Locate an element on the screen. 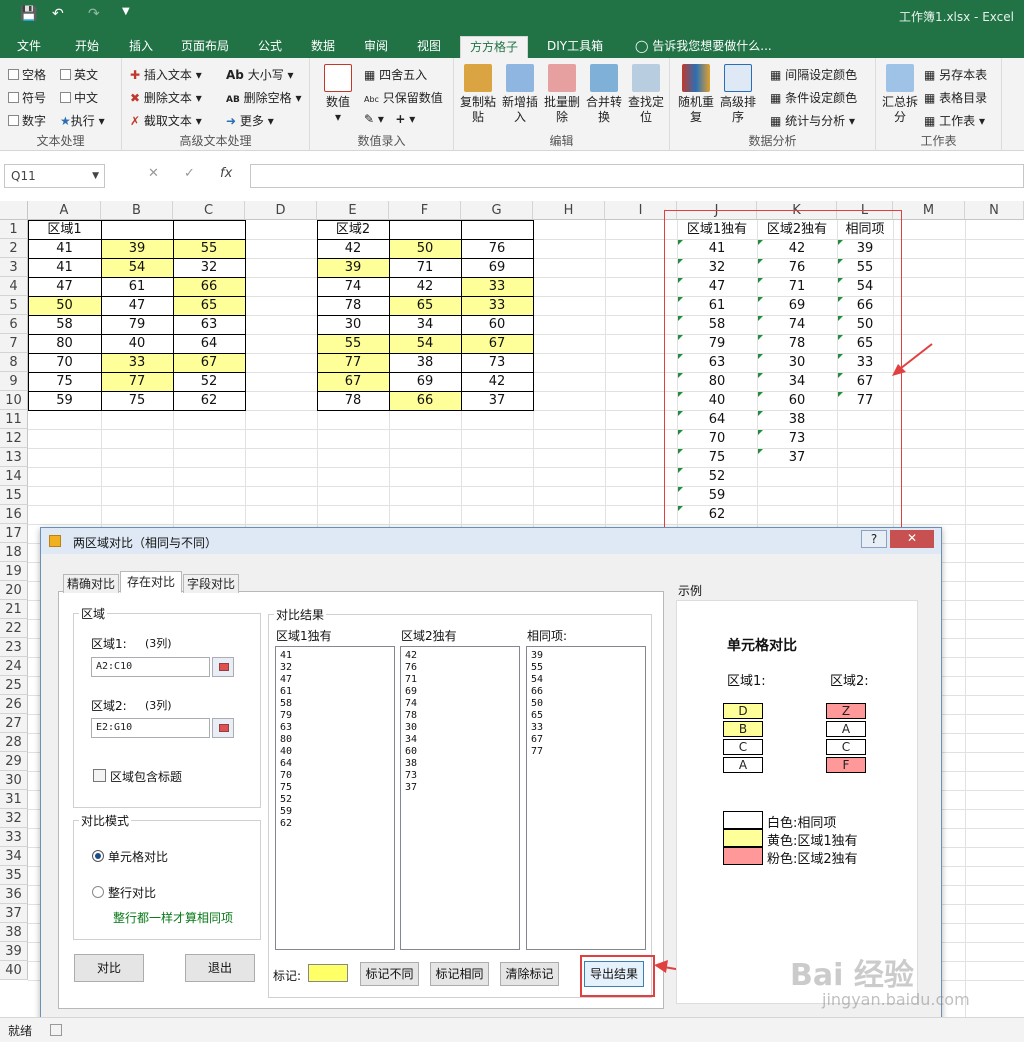 This screenshot has width=1024, height=1042. row-header-28: 28 is located at coordinates (14, 742).